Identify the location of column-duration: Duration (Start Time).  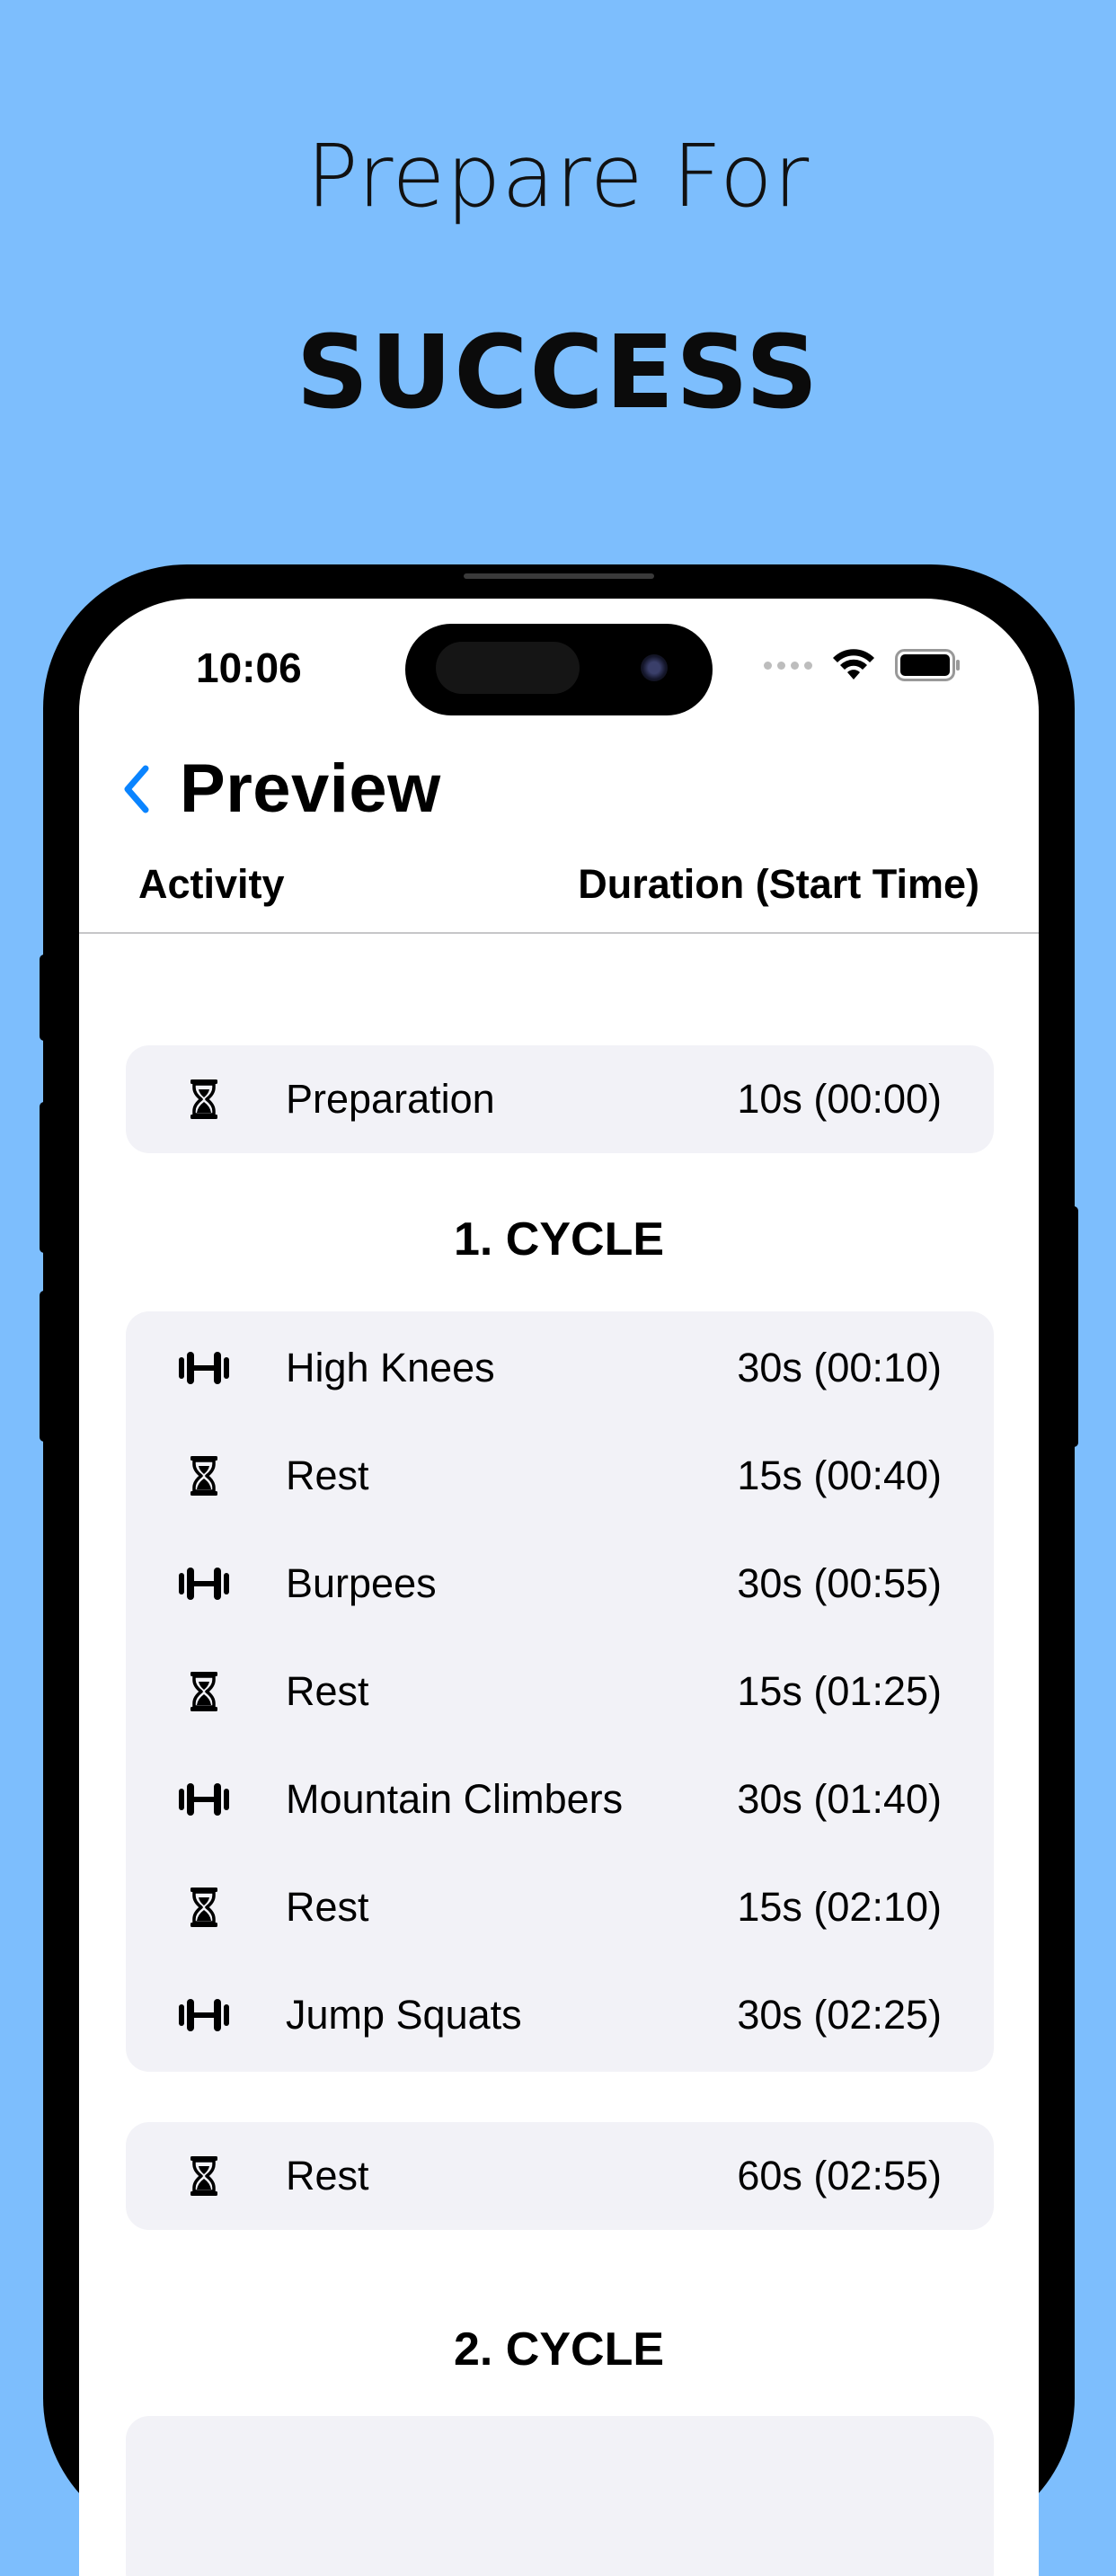
(778, 884).